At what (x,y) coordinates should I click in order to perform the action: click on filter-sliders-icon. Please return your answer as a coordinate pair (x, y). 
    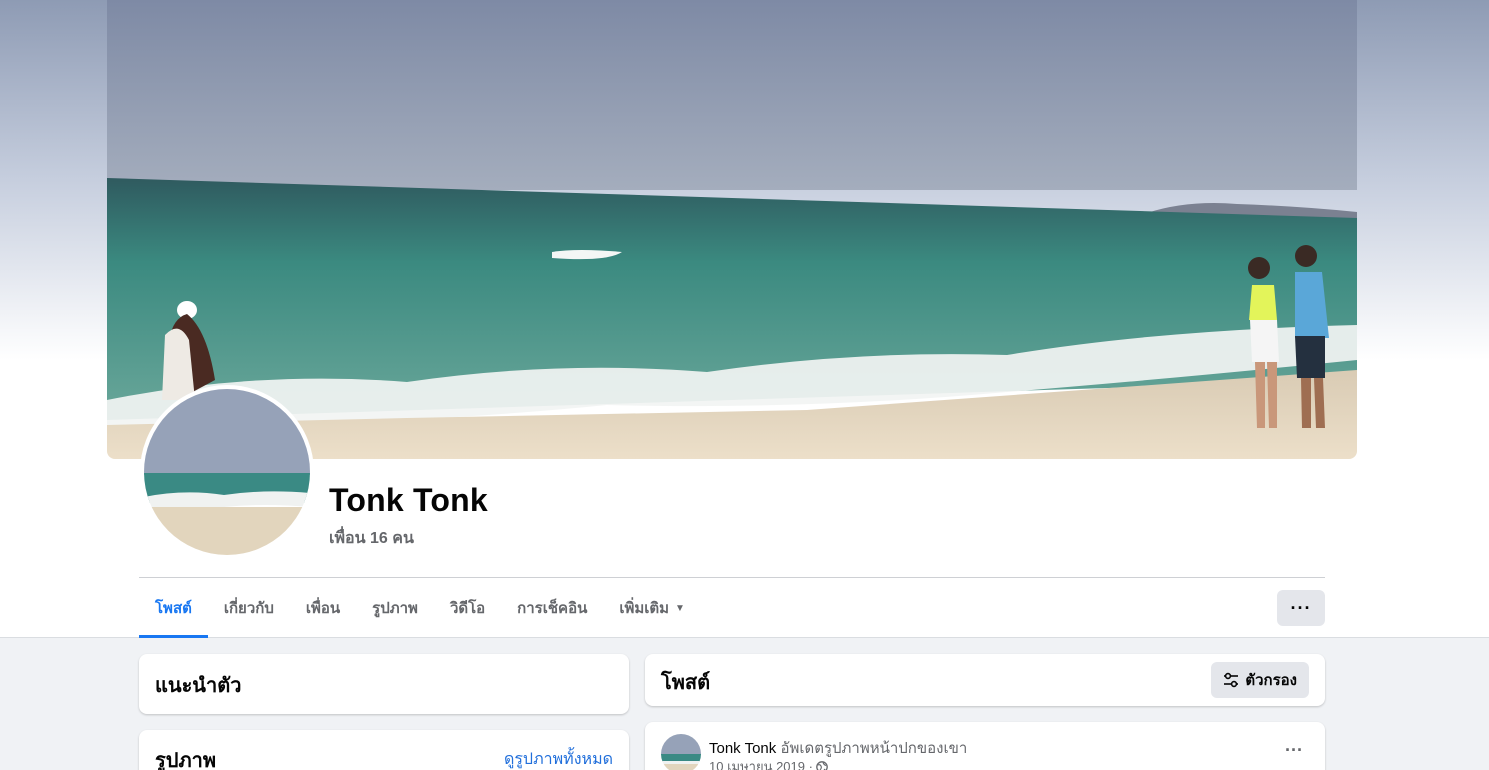
    Looking at the image, I should click on (1231, 680).